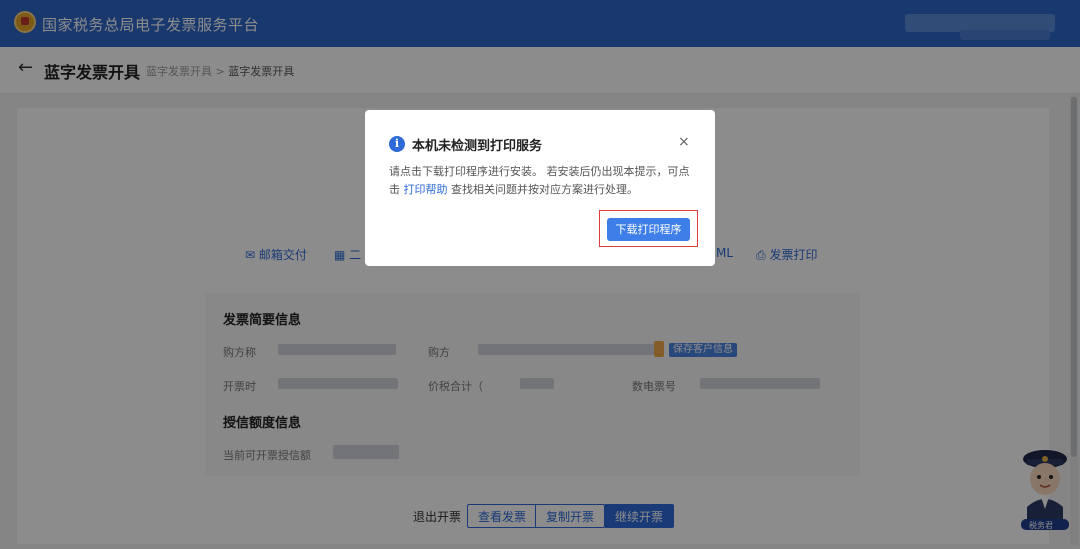 The height and width of the screenshot is (549, 1080). What do you see at coordinates (684, 142) in the screenshot?
I see `close-icon: ×` at bounding box center [684, 142].